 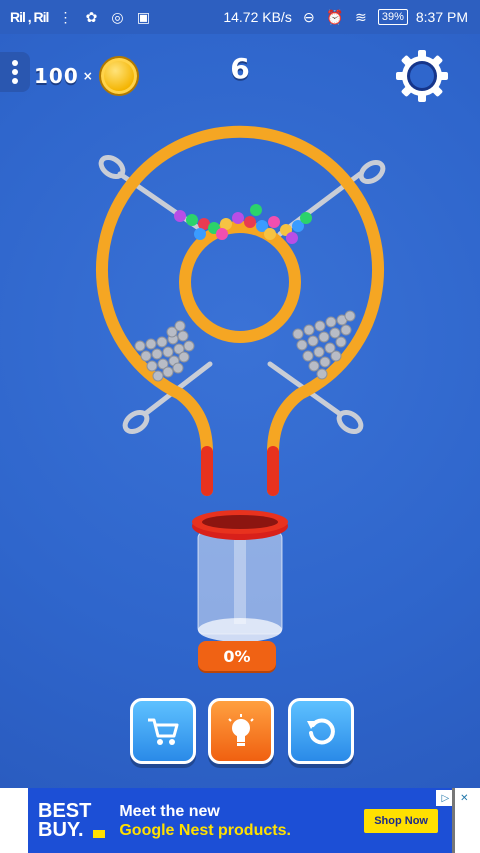 I want to click on price-tag-icon, so click(x=99, y=833).